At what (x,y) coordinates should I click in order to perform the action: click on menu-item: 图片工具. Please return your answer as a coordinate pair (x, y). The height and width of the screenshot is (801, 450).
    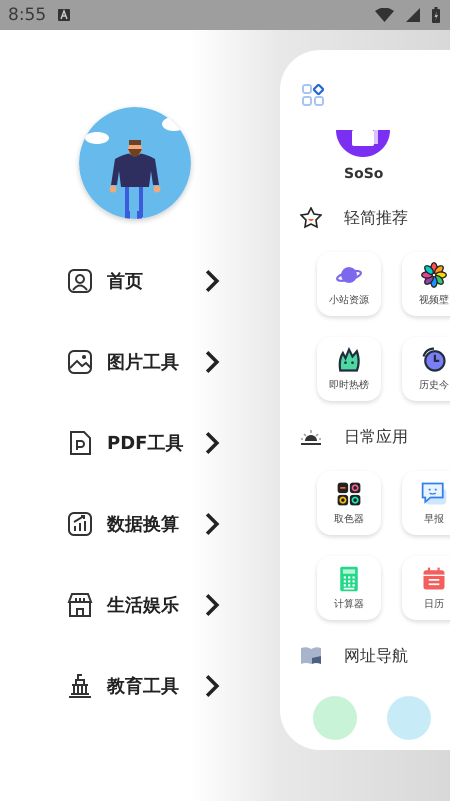
    Looking at the image, I should click on (146, 361).